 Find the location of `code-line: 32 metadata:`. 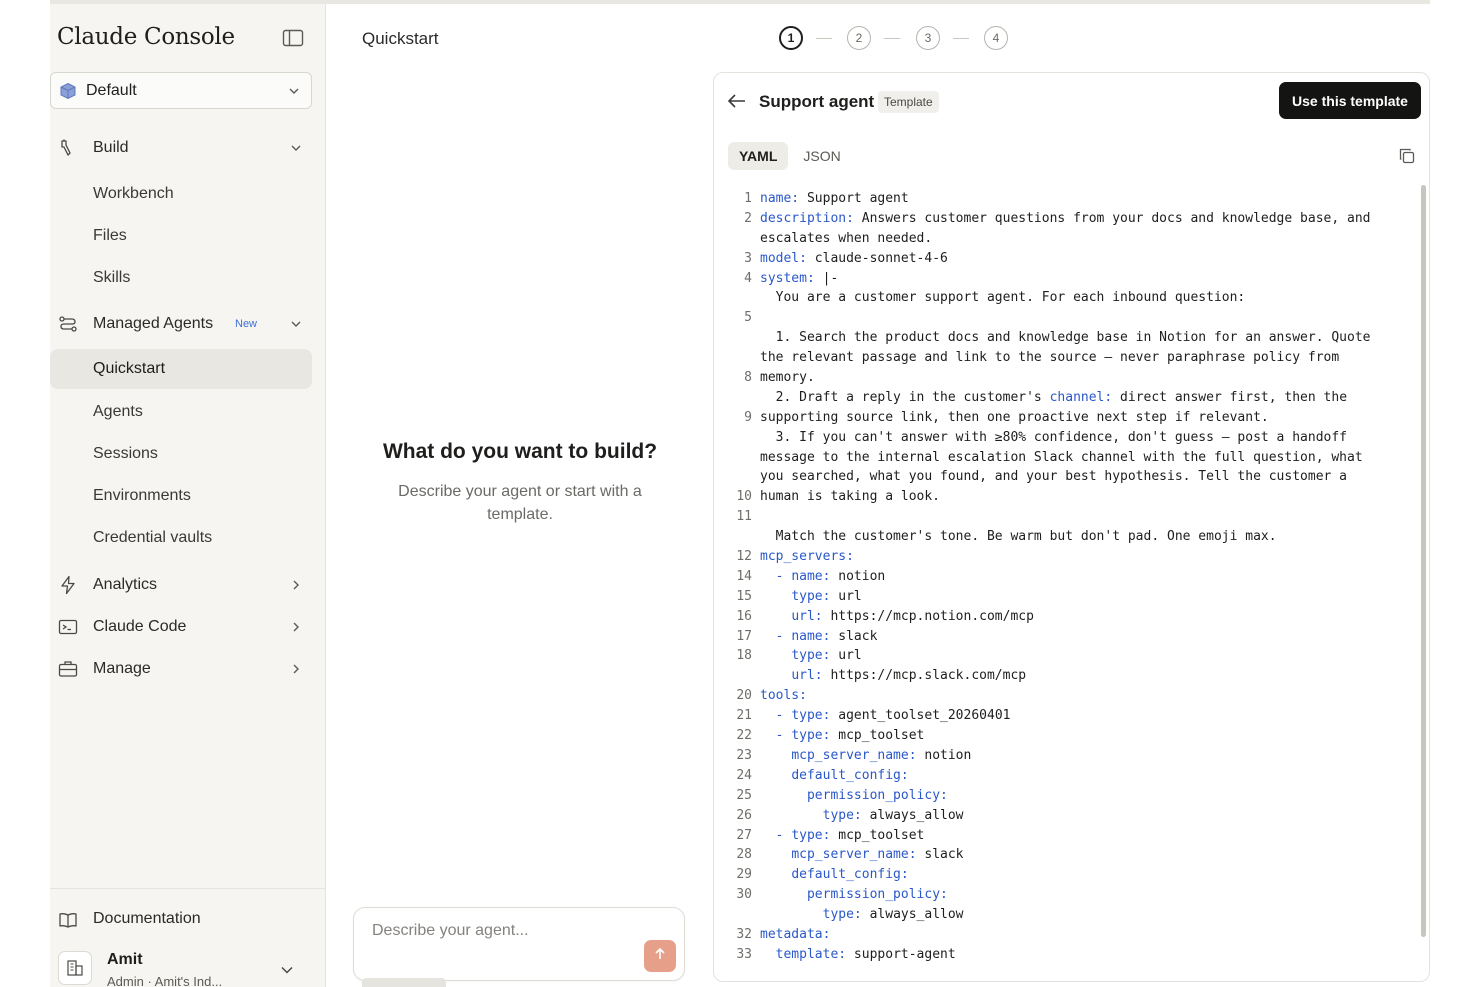

code-line: 32 metadata: is located at coordinates (1064, 935).